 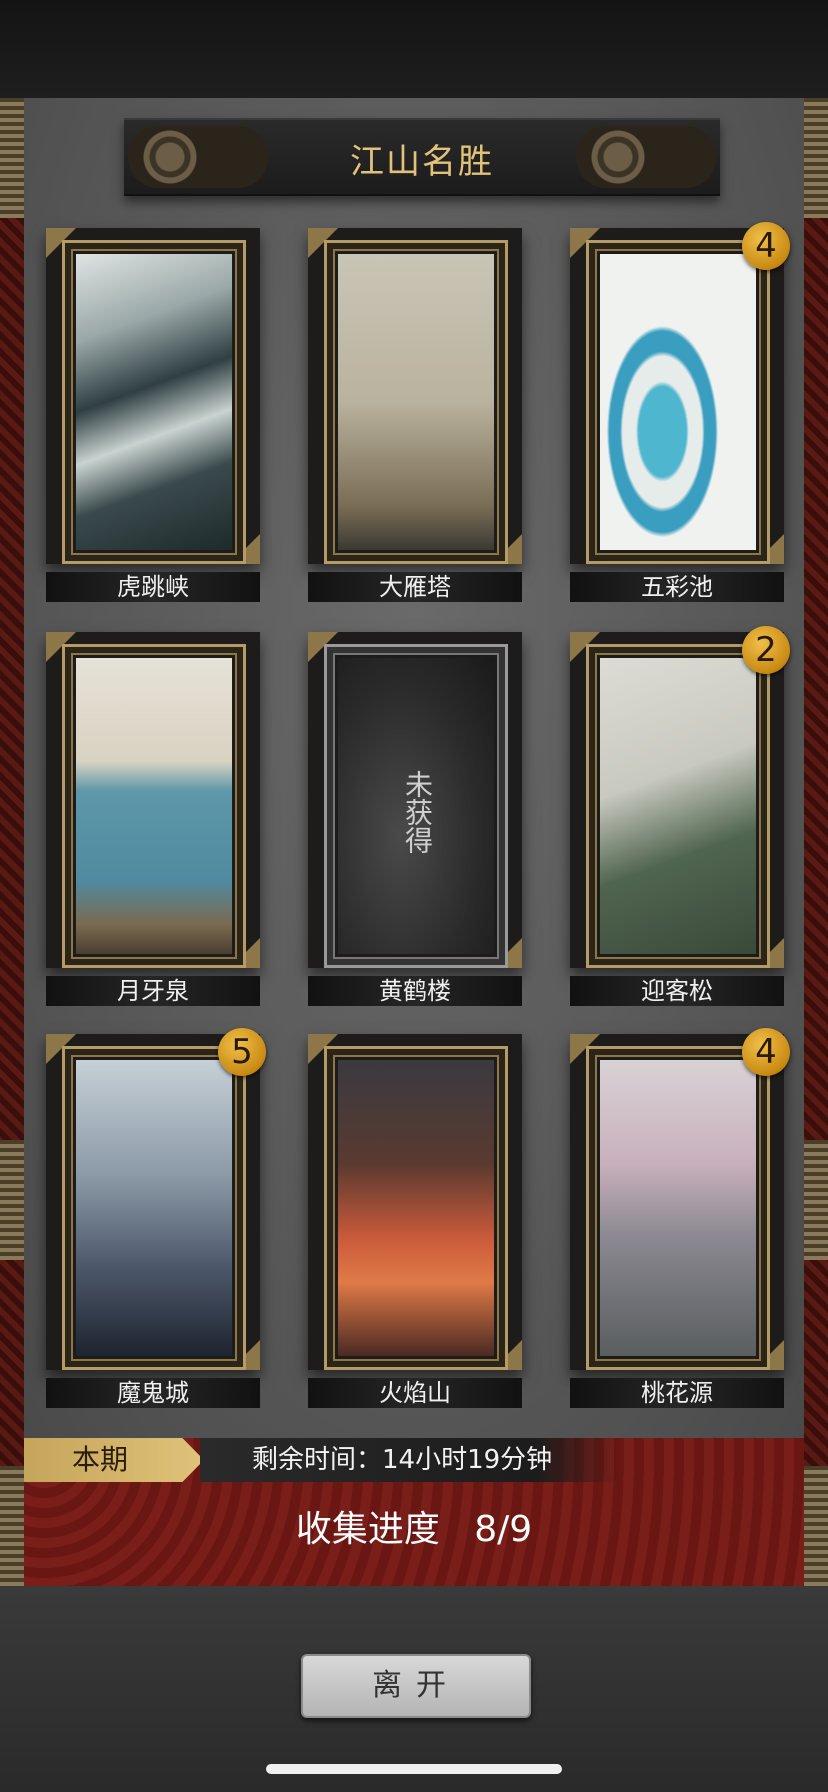 I want to click on scenic-card: 魔鬼城 5, so click(x=156, y=1221).